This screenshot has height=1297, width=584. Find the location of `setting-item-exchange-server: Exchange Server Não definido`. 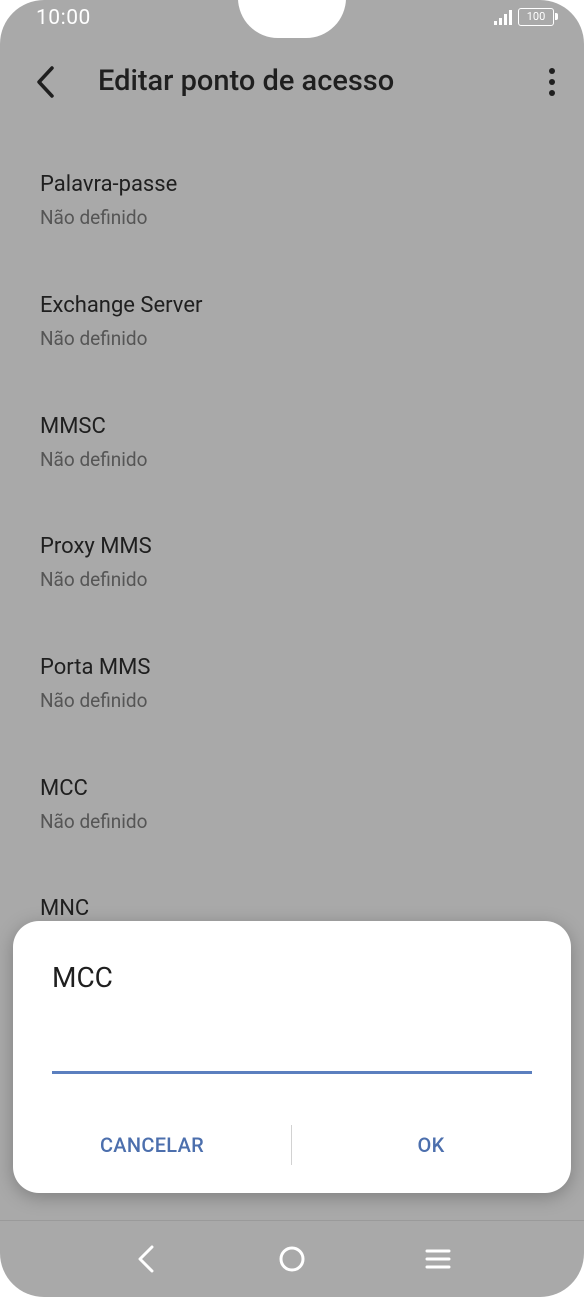

setting-item-exchange-server: Exchange Server Não definido is located at coordinates (292, 326).